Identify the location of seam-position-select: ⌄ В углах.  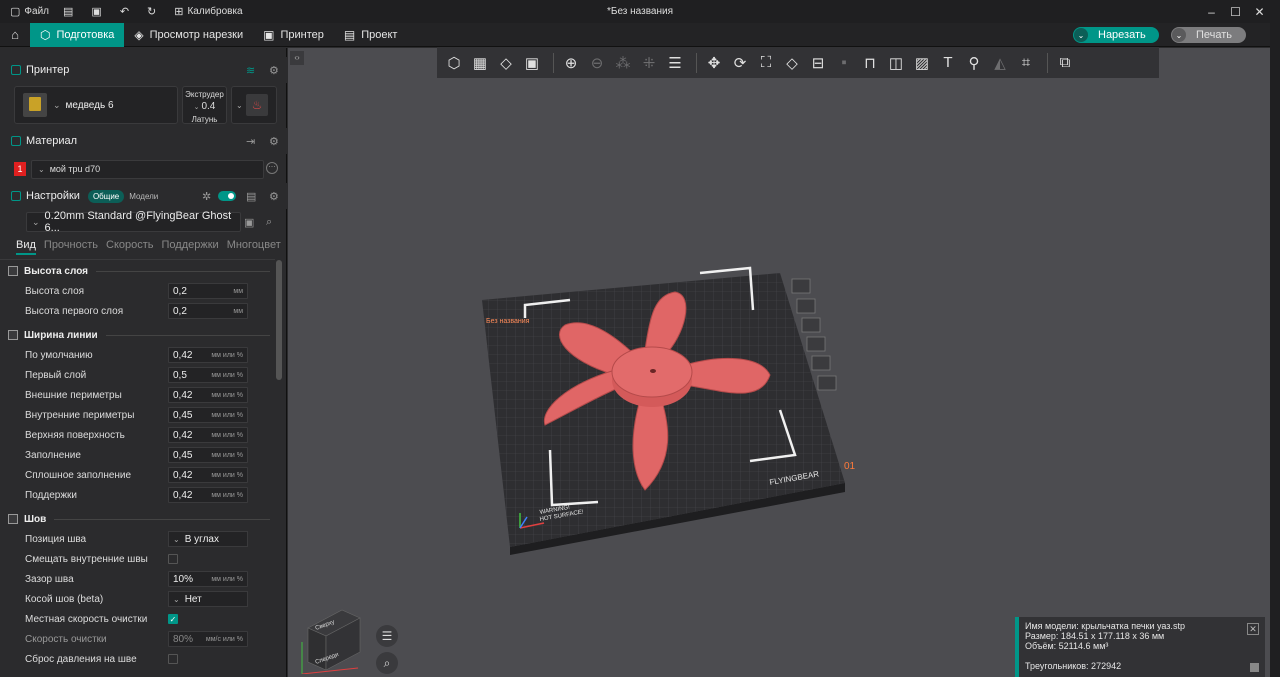
(208, 539).